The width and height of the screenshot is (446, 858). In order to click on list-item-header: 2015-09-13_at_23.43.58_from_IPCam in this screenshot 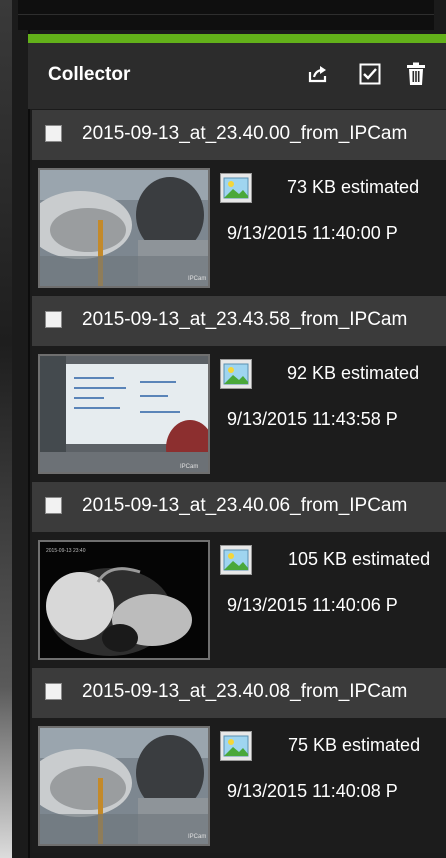, I will do `click(239, 321)`.